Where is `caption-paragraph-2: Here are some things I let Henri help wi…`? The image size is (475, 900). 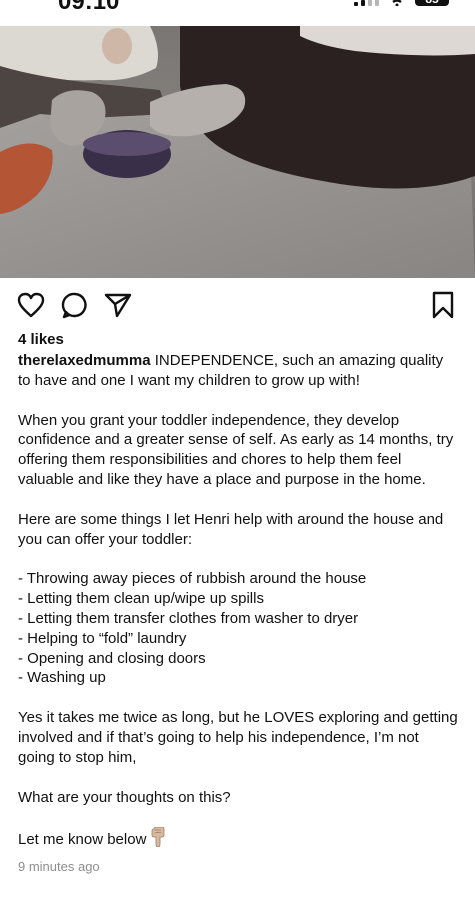
caption-paragraph-2: Here are some things I let Henri help wi… is located at coordinates (231, 529).